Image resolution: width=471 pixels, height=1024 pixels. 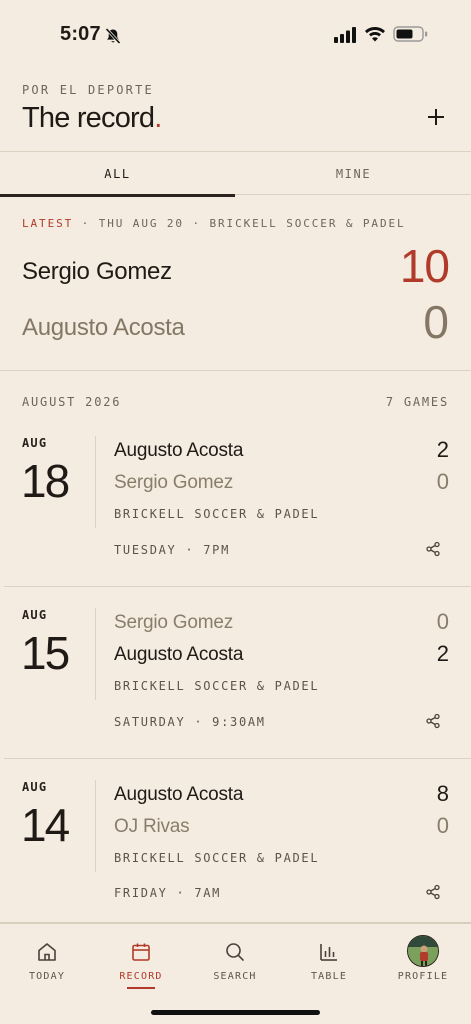 I want to click on game-day: 15, so click(x=45, y=653).